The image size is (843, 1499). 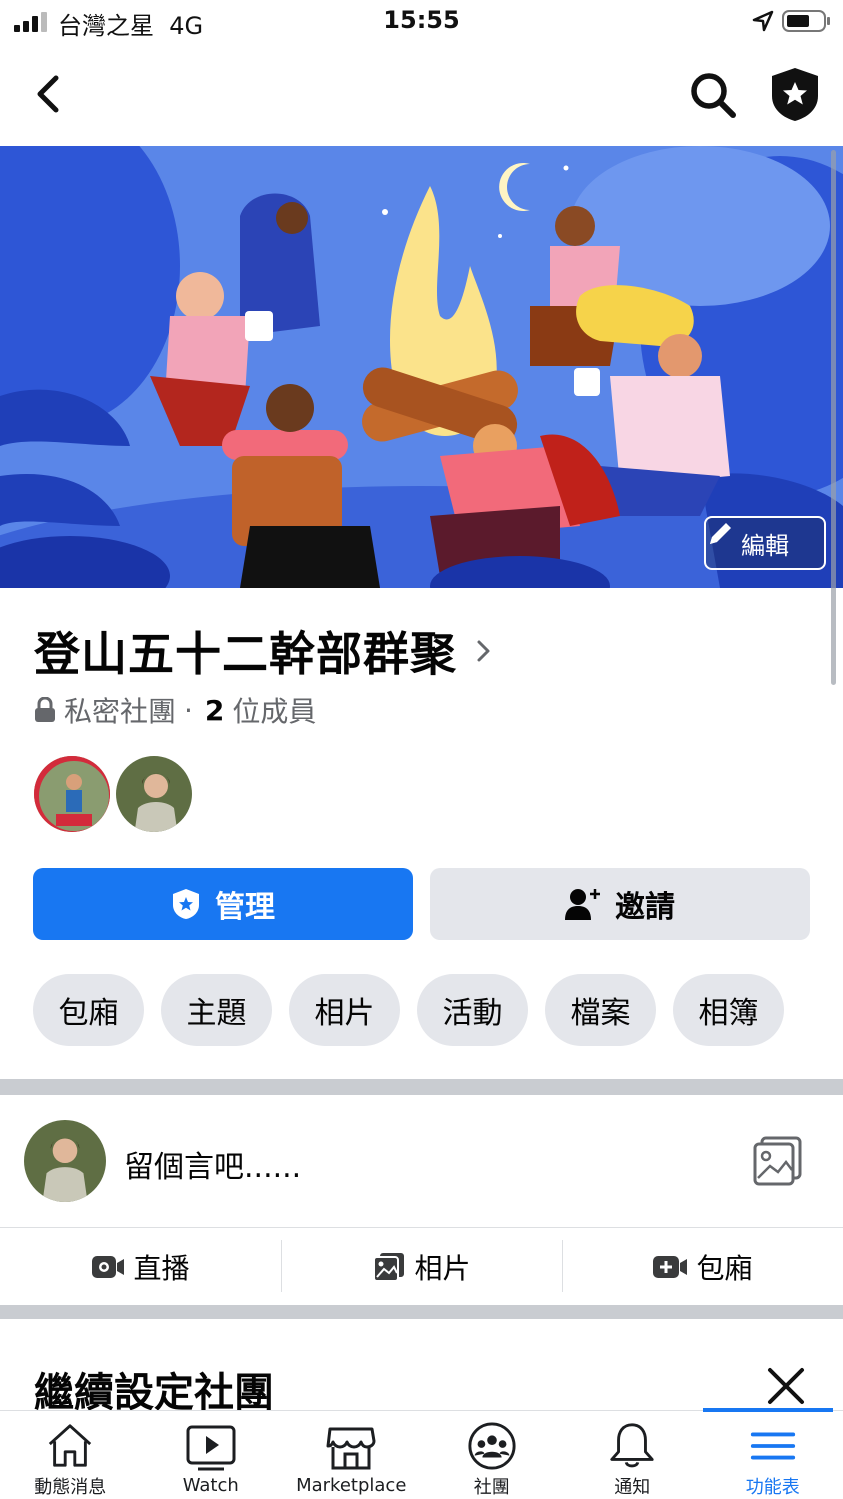 What do you see at coordinates (763, 21) in the screenshot?
I see `location-arrow-icon` at bounding box center [763, 21].